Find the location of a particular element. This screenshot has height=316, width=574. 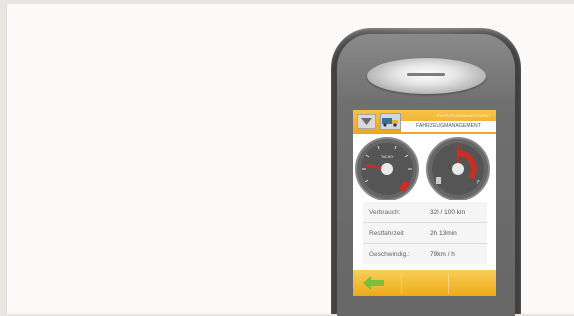

chevron-down-icon is located at coordinates (366, 121).